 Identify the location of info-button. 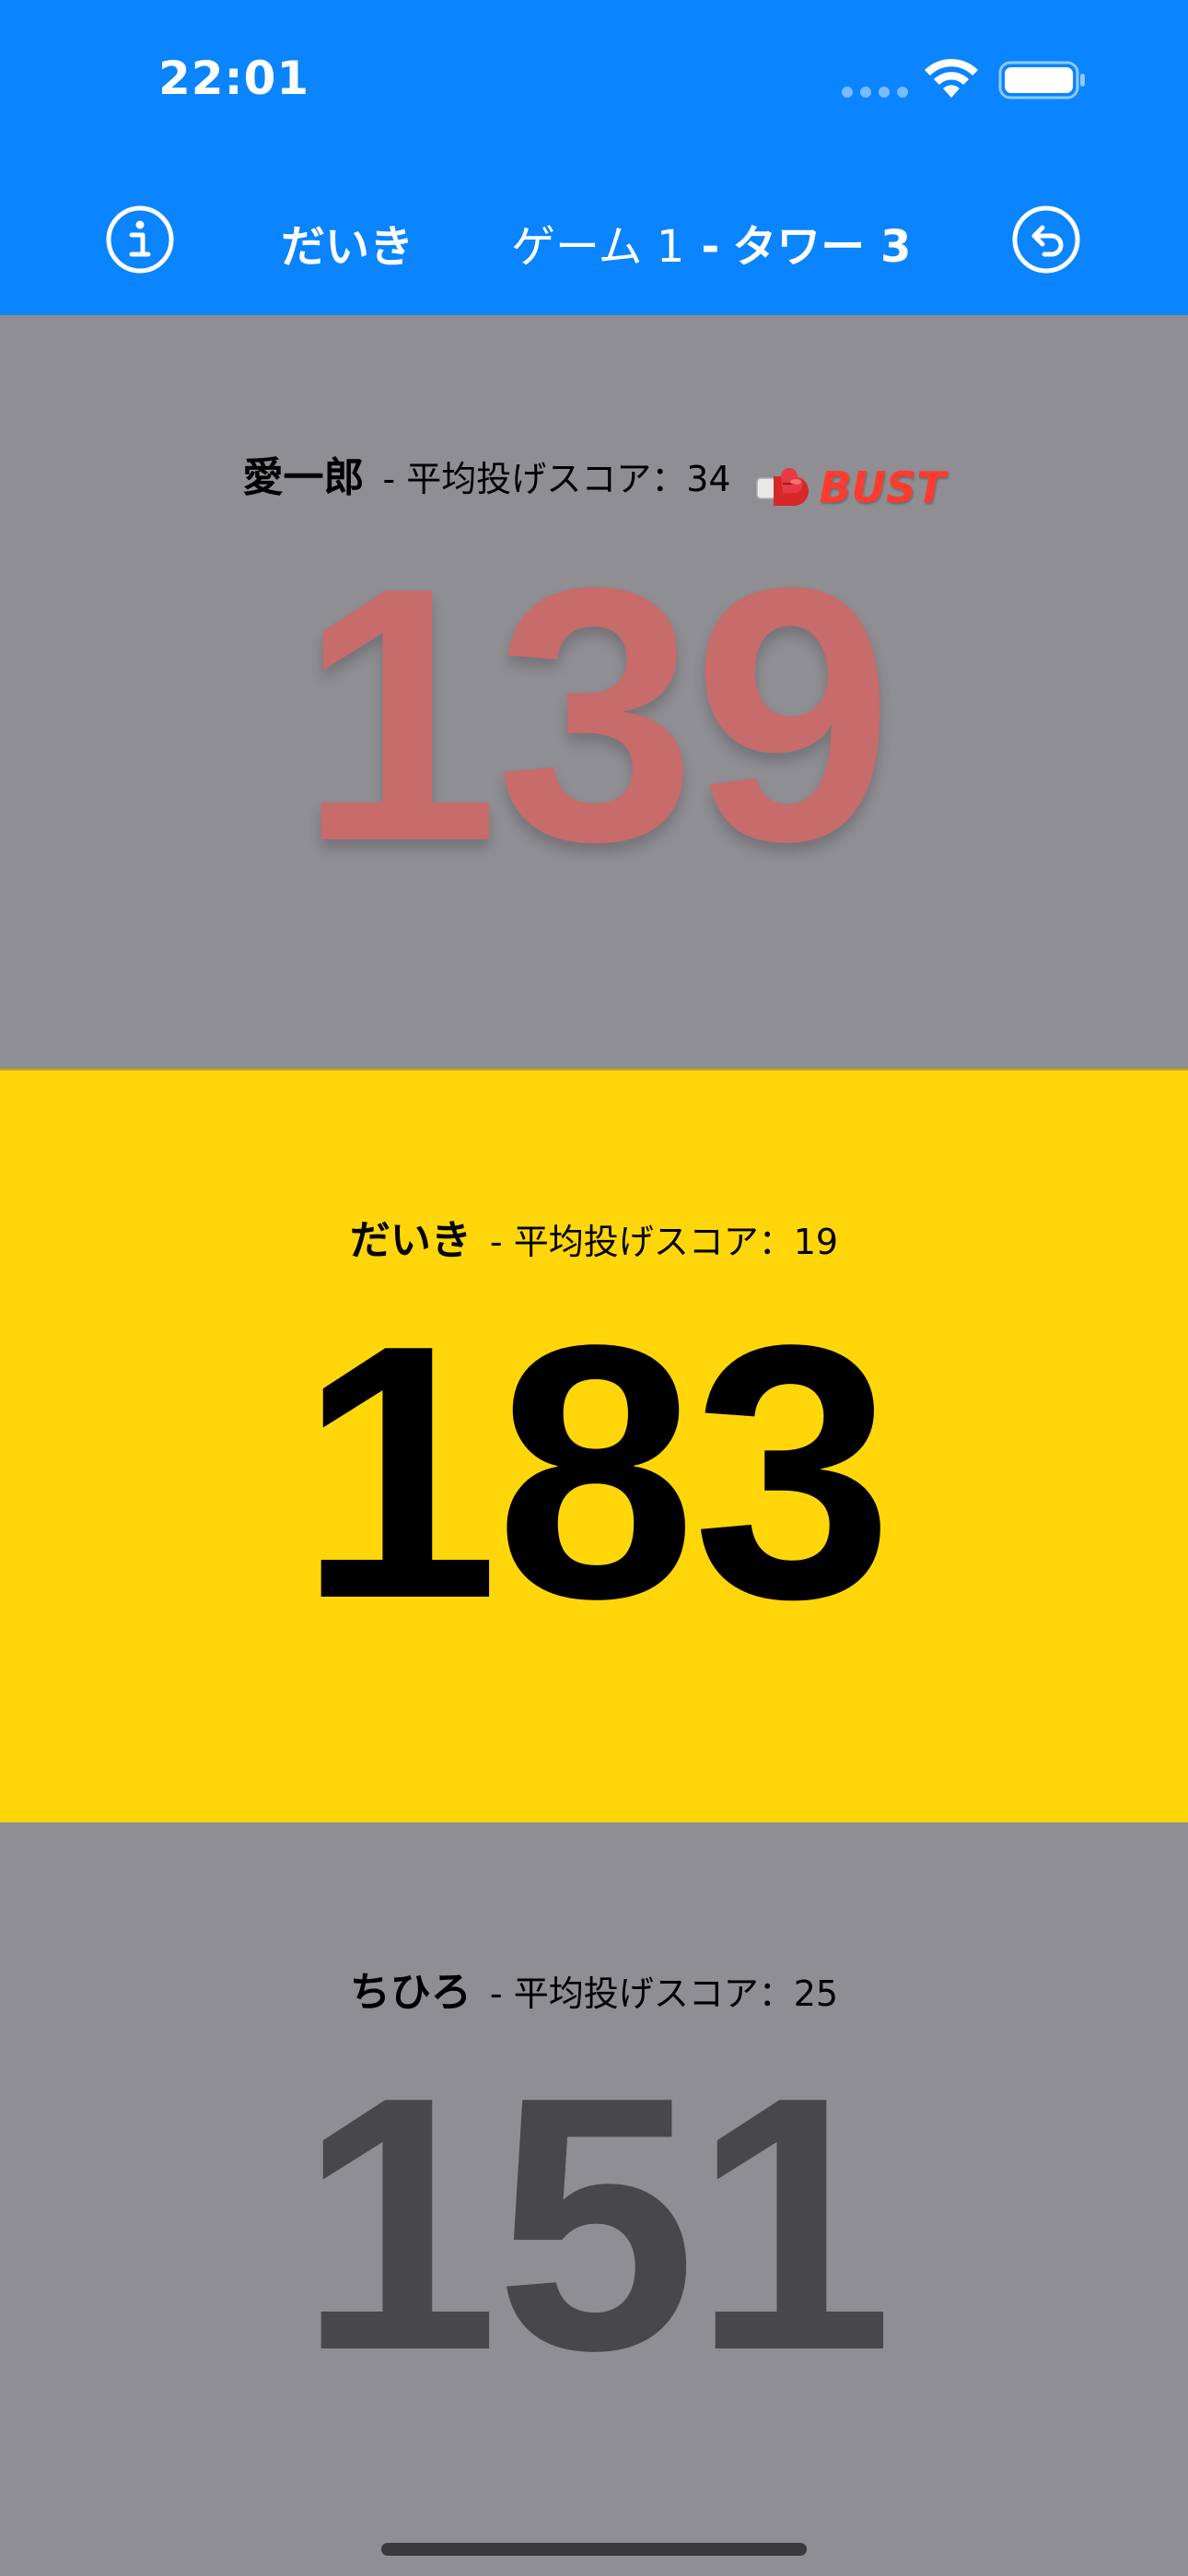
(140, 240).